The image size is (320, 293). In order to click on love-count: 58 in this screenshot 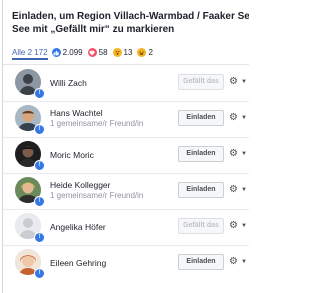, I will do `click(103, 52)`.